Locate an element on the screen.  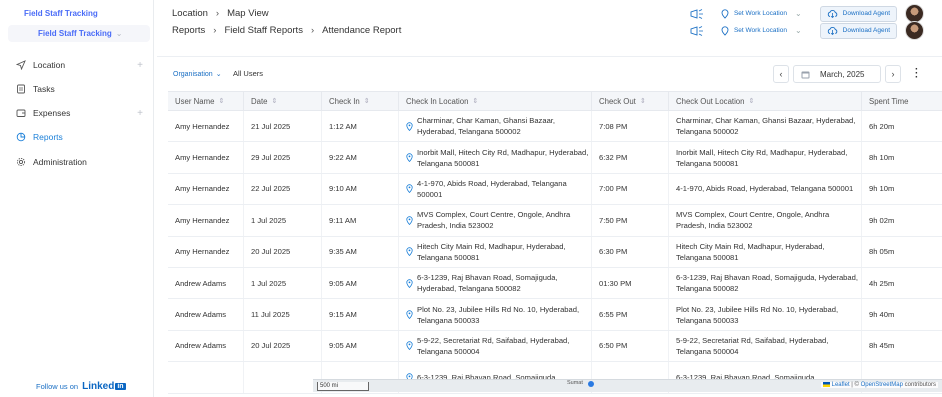
column-header: Check In Location ⇕ is located at coordinates (495, 101).